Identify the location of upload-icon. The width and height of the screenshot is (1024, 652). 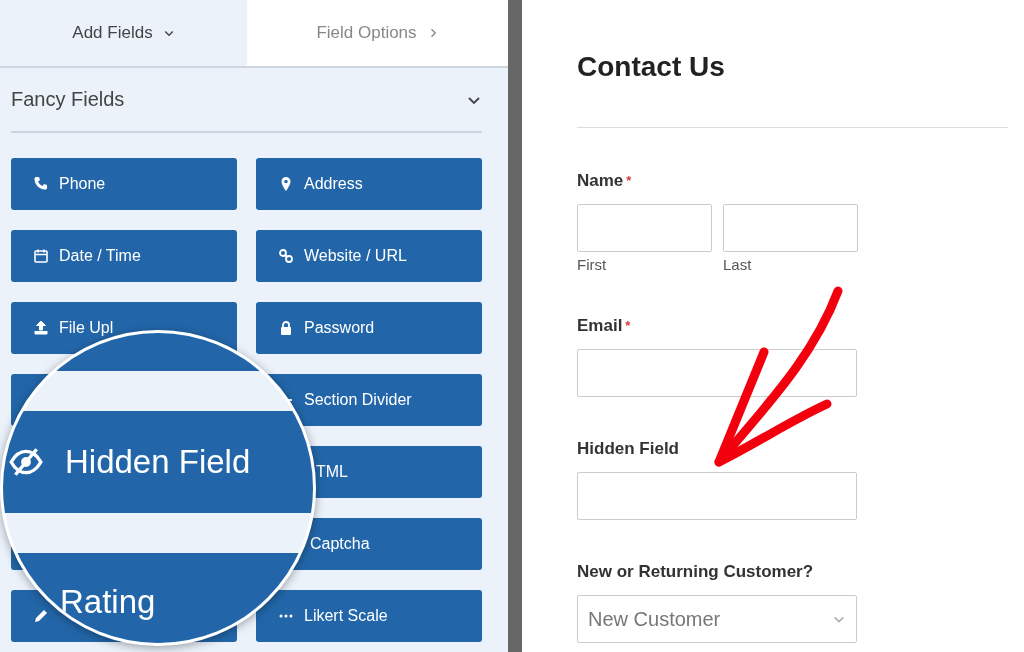
(41, 328).